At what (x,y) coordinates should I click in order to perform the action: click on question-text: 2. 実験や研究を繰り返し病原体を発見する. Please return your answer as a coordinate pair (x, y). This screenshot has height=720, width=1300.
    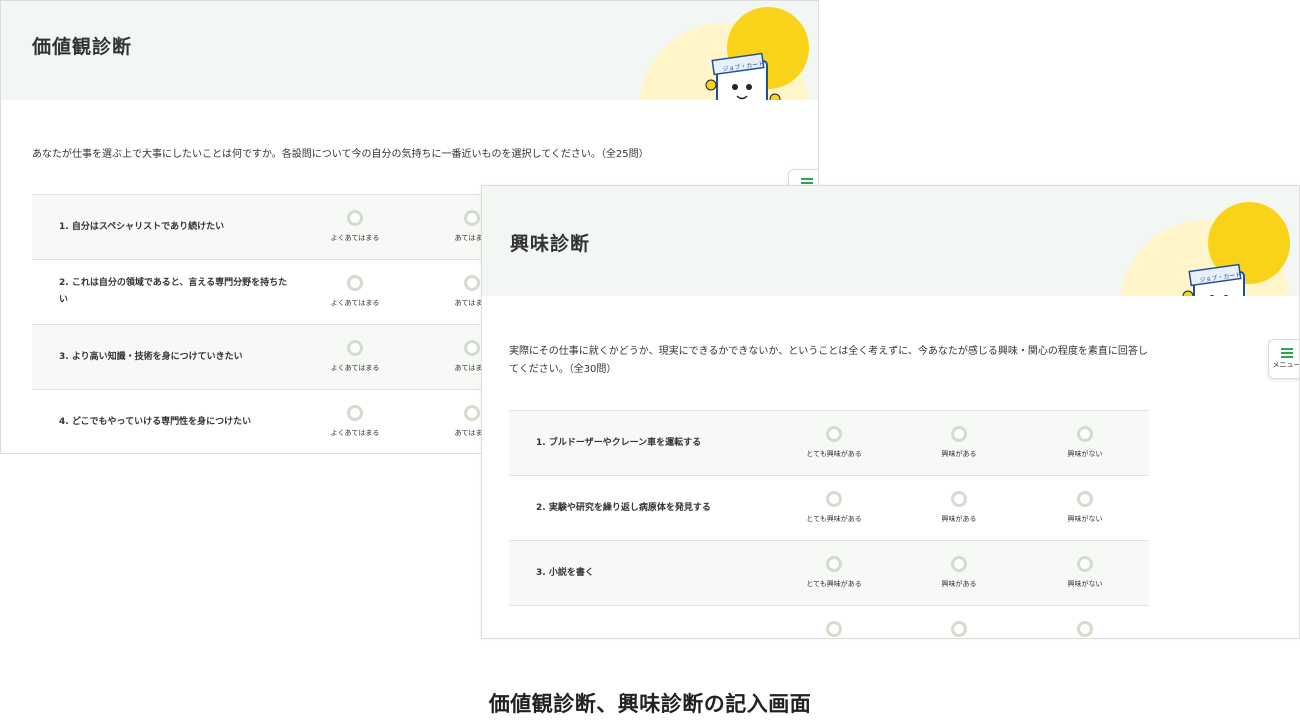
    Looking at the image, I should click on (623, 508).